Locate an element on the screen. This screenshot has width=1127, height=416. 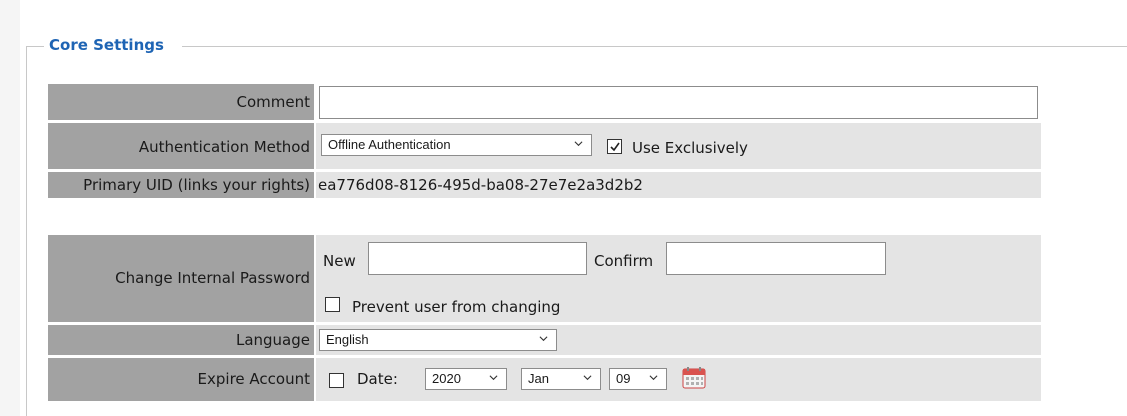
language-cell: English is located at coordinates (678, 340).